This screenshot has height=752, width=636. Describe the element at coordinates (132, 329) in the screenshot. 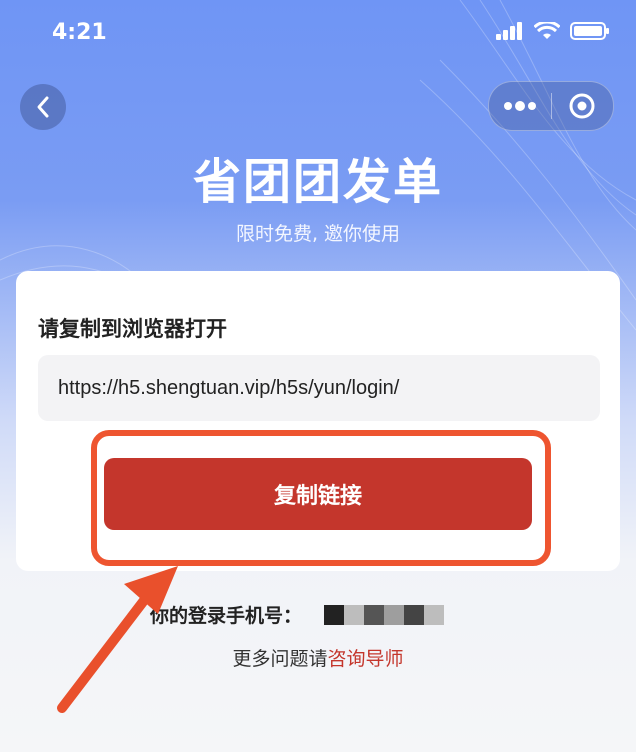

I see `card-heading: 请复制到浏览器打开` at that location.